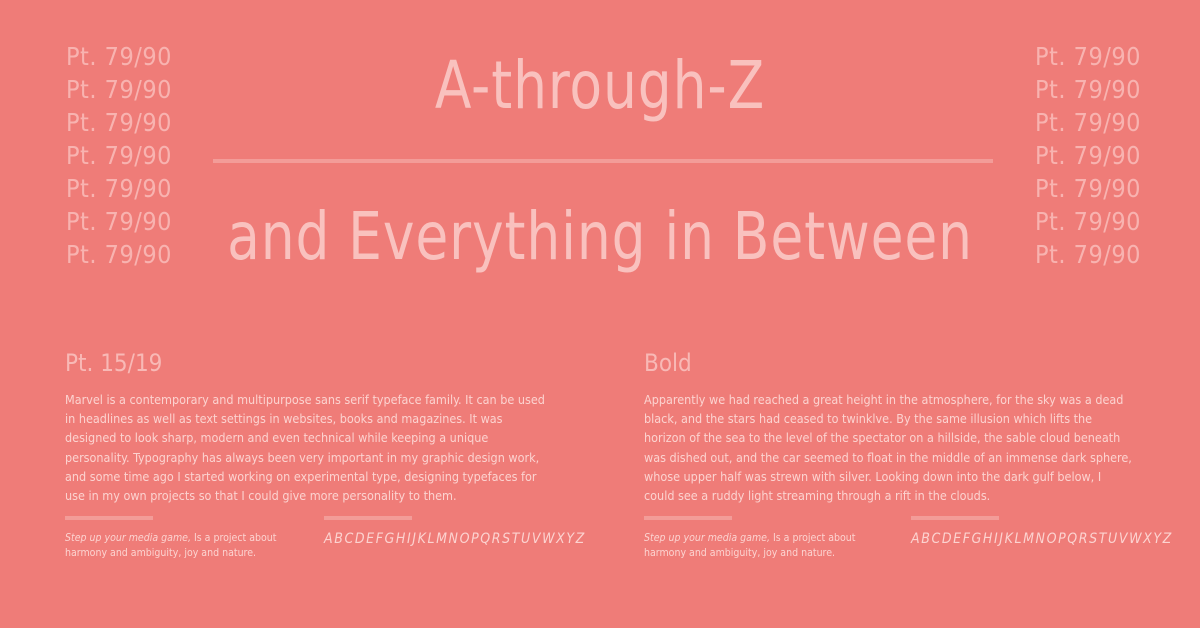 This screenshot has width=1200, height=628. What do you see at coordinates (109, 518) in the screenshot?
I see `left-note-rule` at bounding box center [109, 518].